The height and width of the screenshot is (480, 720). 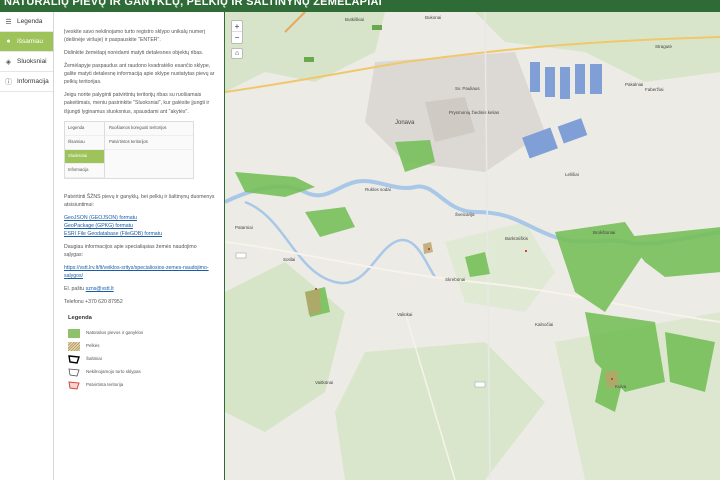 I want to click on legend-item-label: Patvirtinta teritorija, so click(x=105, y=385).